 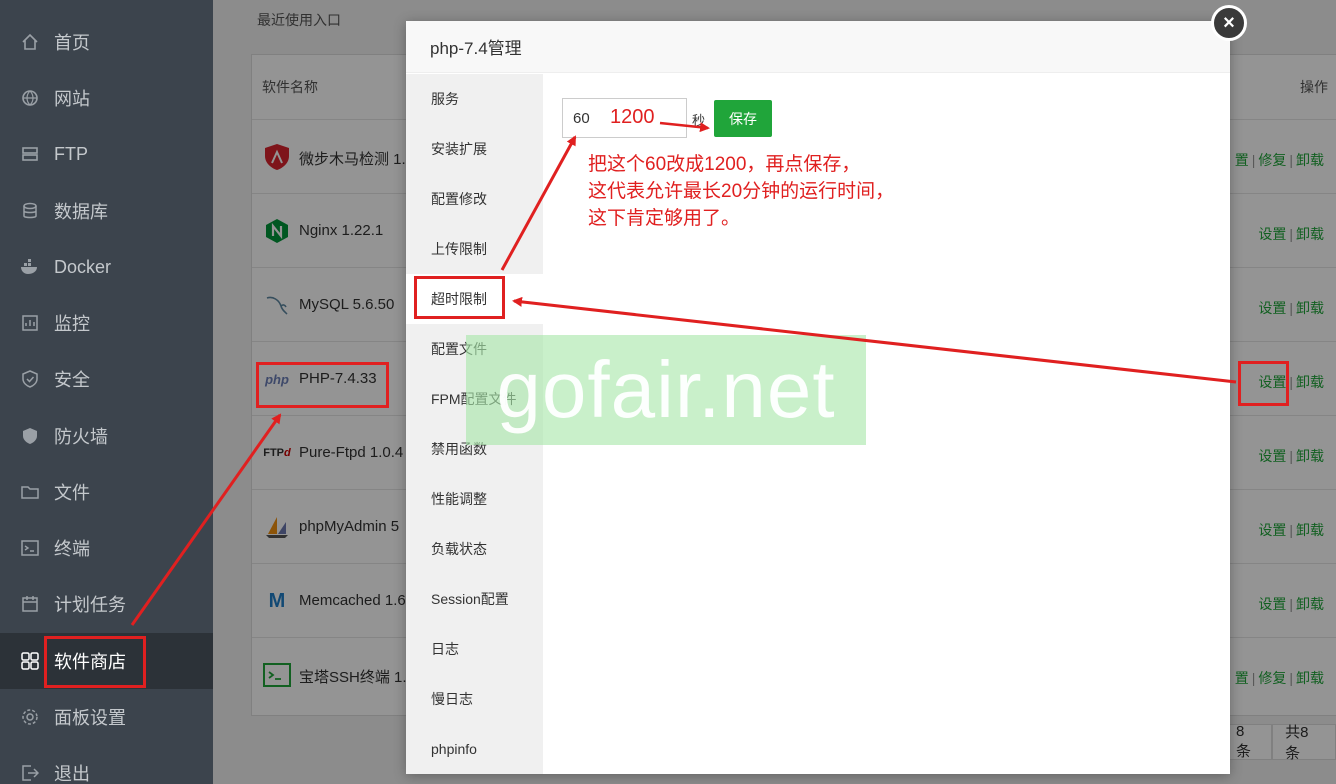 What do you see at coordinates (684, 127) in the screenshot?
I see `arrow-value-to-save` at bounding box center [684, 127].